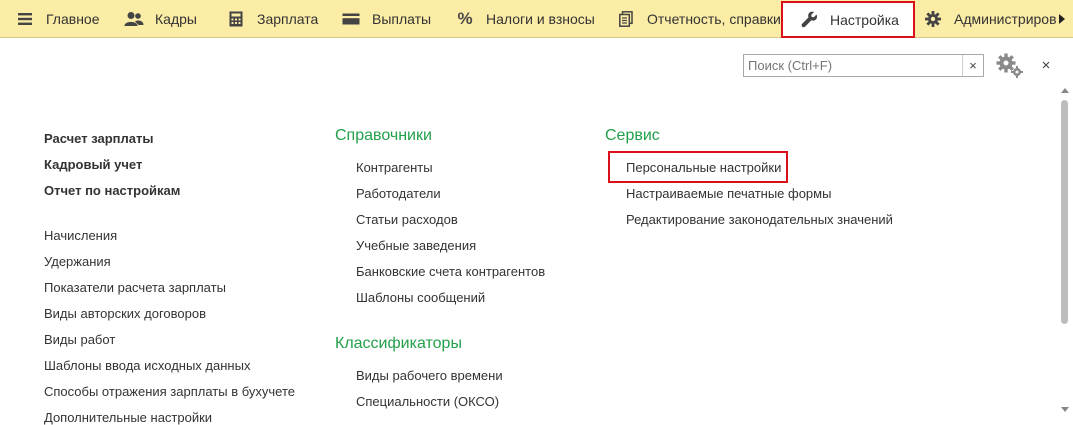 Image resolution: width=1073 pixels, height=425 pixels. I want to click on tab-administration: Администриров, so click(990, 19).